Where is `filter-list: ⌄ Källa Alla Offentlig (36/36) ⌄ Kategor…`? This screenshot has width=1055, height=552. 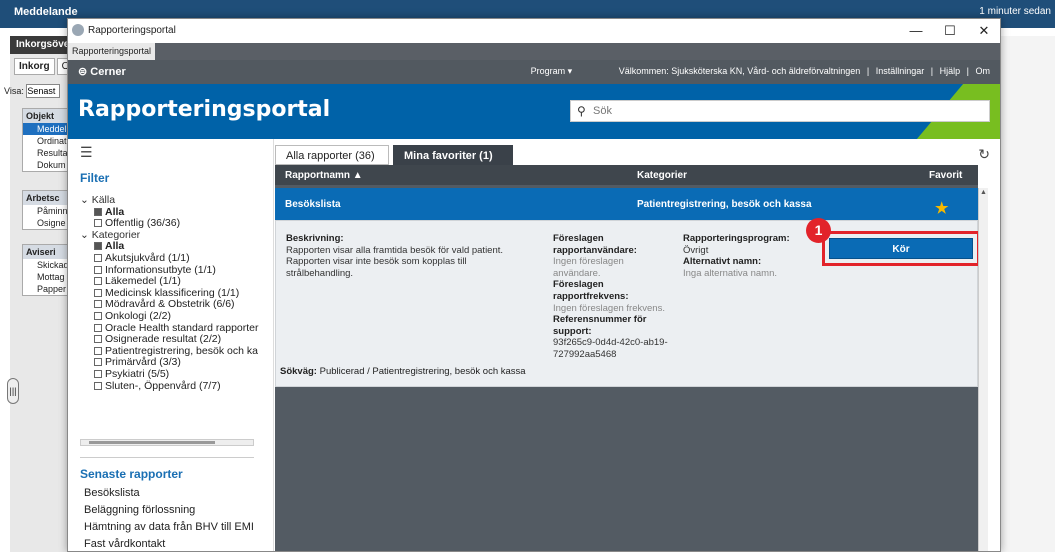 filter-list: ⌄ Källa Alla Offentlig (36/36) ⌄ Kategor… is located at coordinates (175, 293).